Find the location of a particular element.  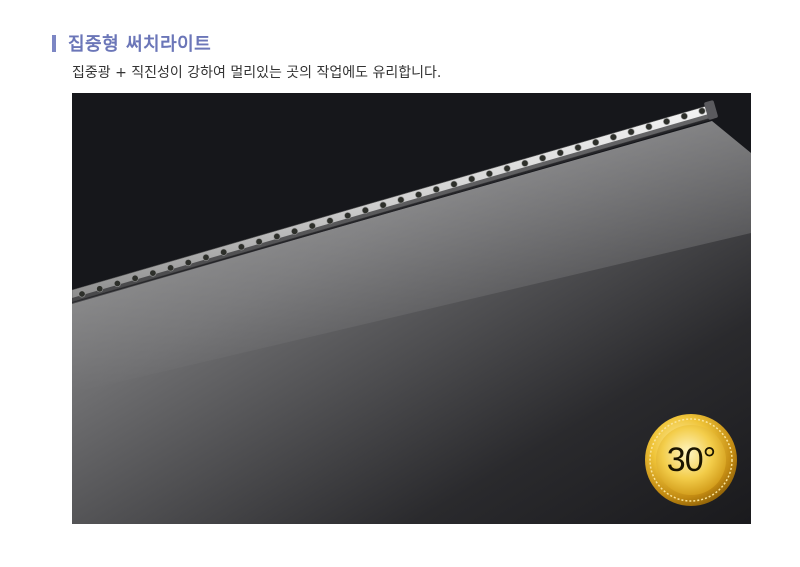

section-subtitle: 집중광 + 직진성이 강하여 멀리있는 곳의 작업에도 유리합니다. is located at coordinates (257, 73).